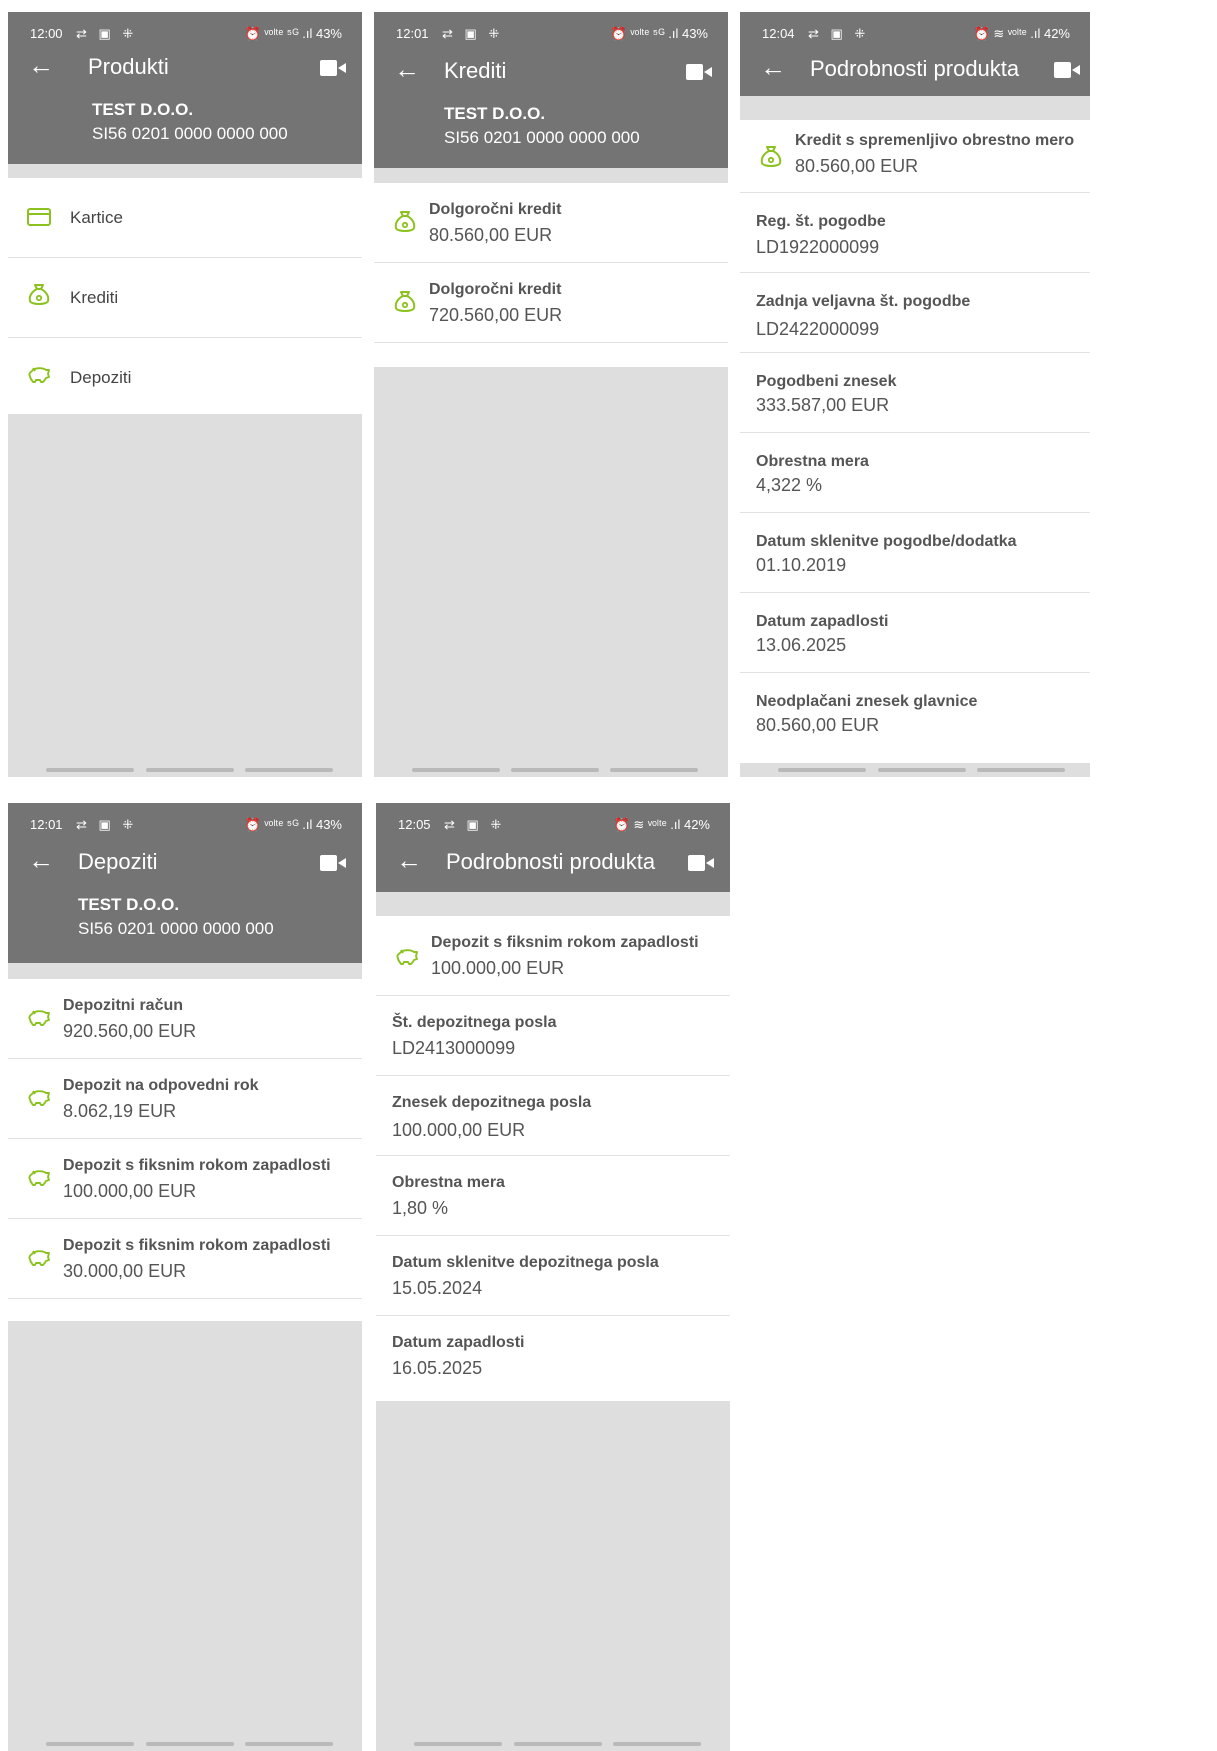 The image size is (1217, 1751). I want to click on deposit-item: Depozit na odpovedni rok 8.062,19 EUR, so click(185, 1099).